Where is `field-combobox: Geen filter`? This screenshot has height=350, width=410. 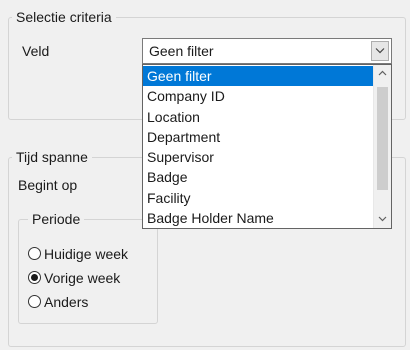
field-combobox: Geen filter is located at coordinates (267, 51).